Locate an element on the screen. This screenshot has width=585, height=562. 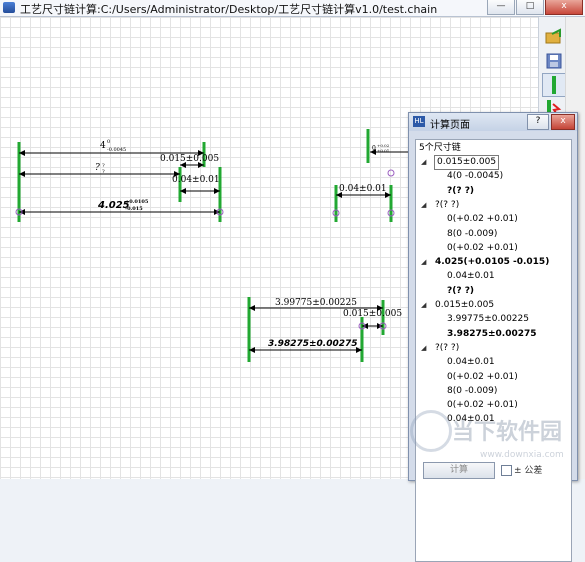
panel-footer: 计算 ± 公差 is located at coordinates (493, 470).